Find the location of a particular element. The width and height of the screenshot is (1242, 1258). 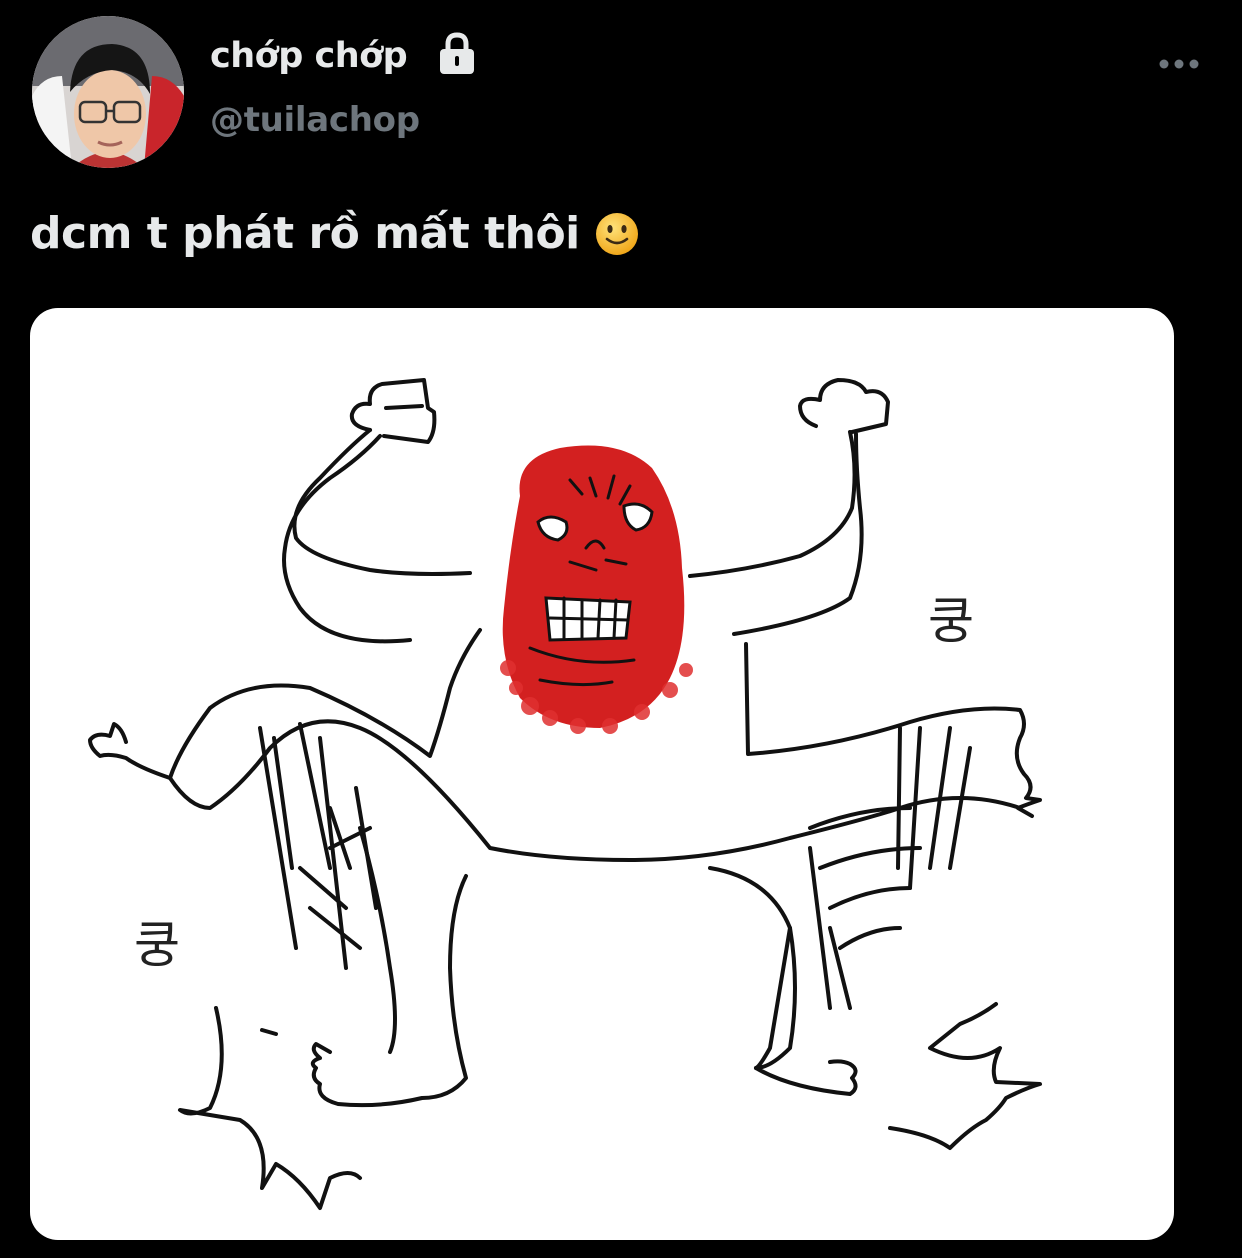

impact-left is located at coordinates (270, 1108).